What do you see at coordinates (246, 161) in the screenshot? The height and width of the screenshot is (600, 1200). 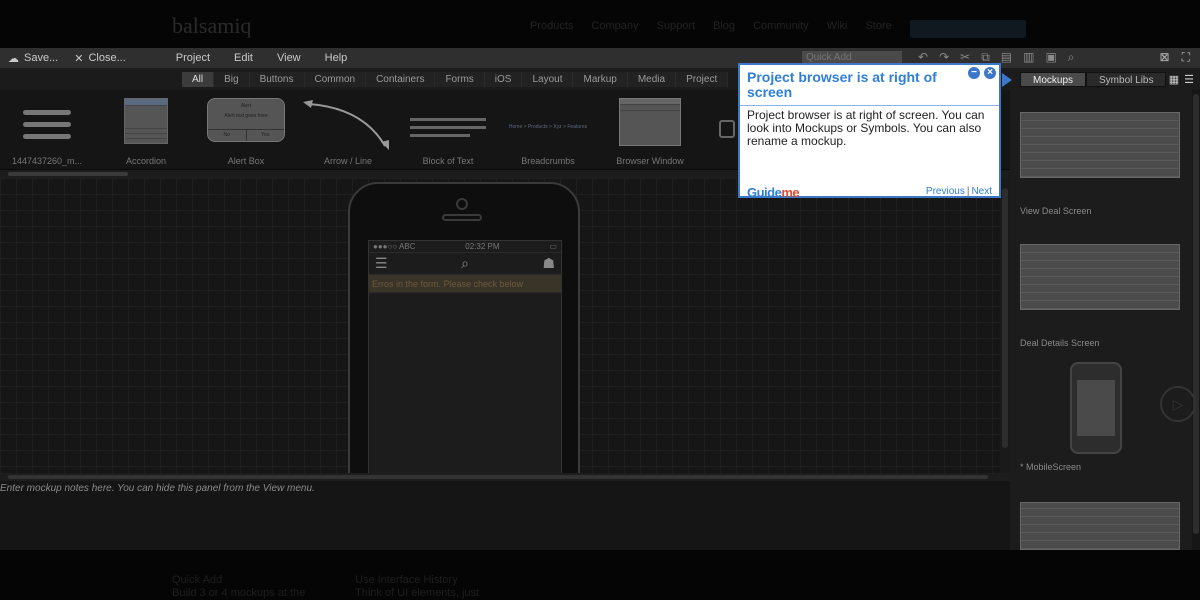 I see `component-label: Alert Box` at bounding box center [246, 161].